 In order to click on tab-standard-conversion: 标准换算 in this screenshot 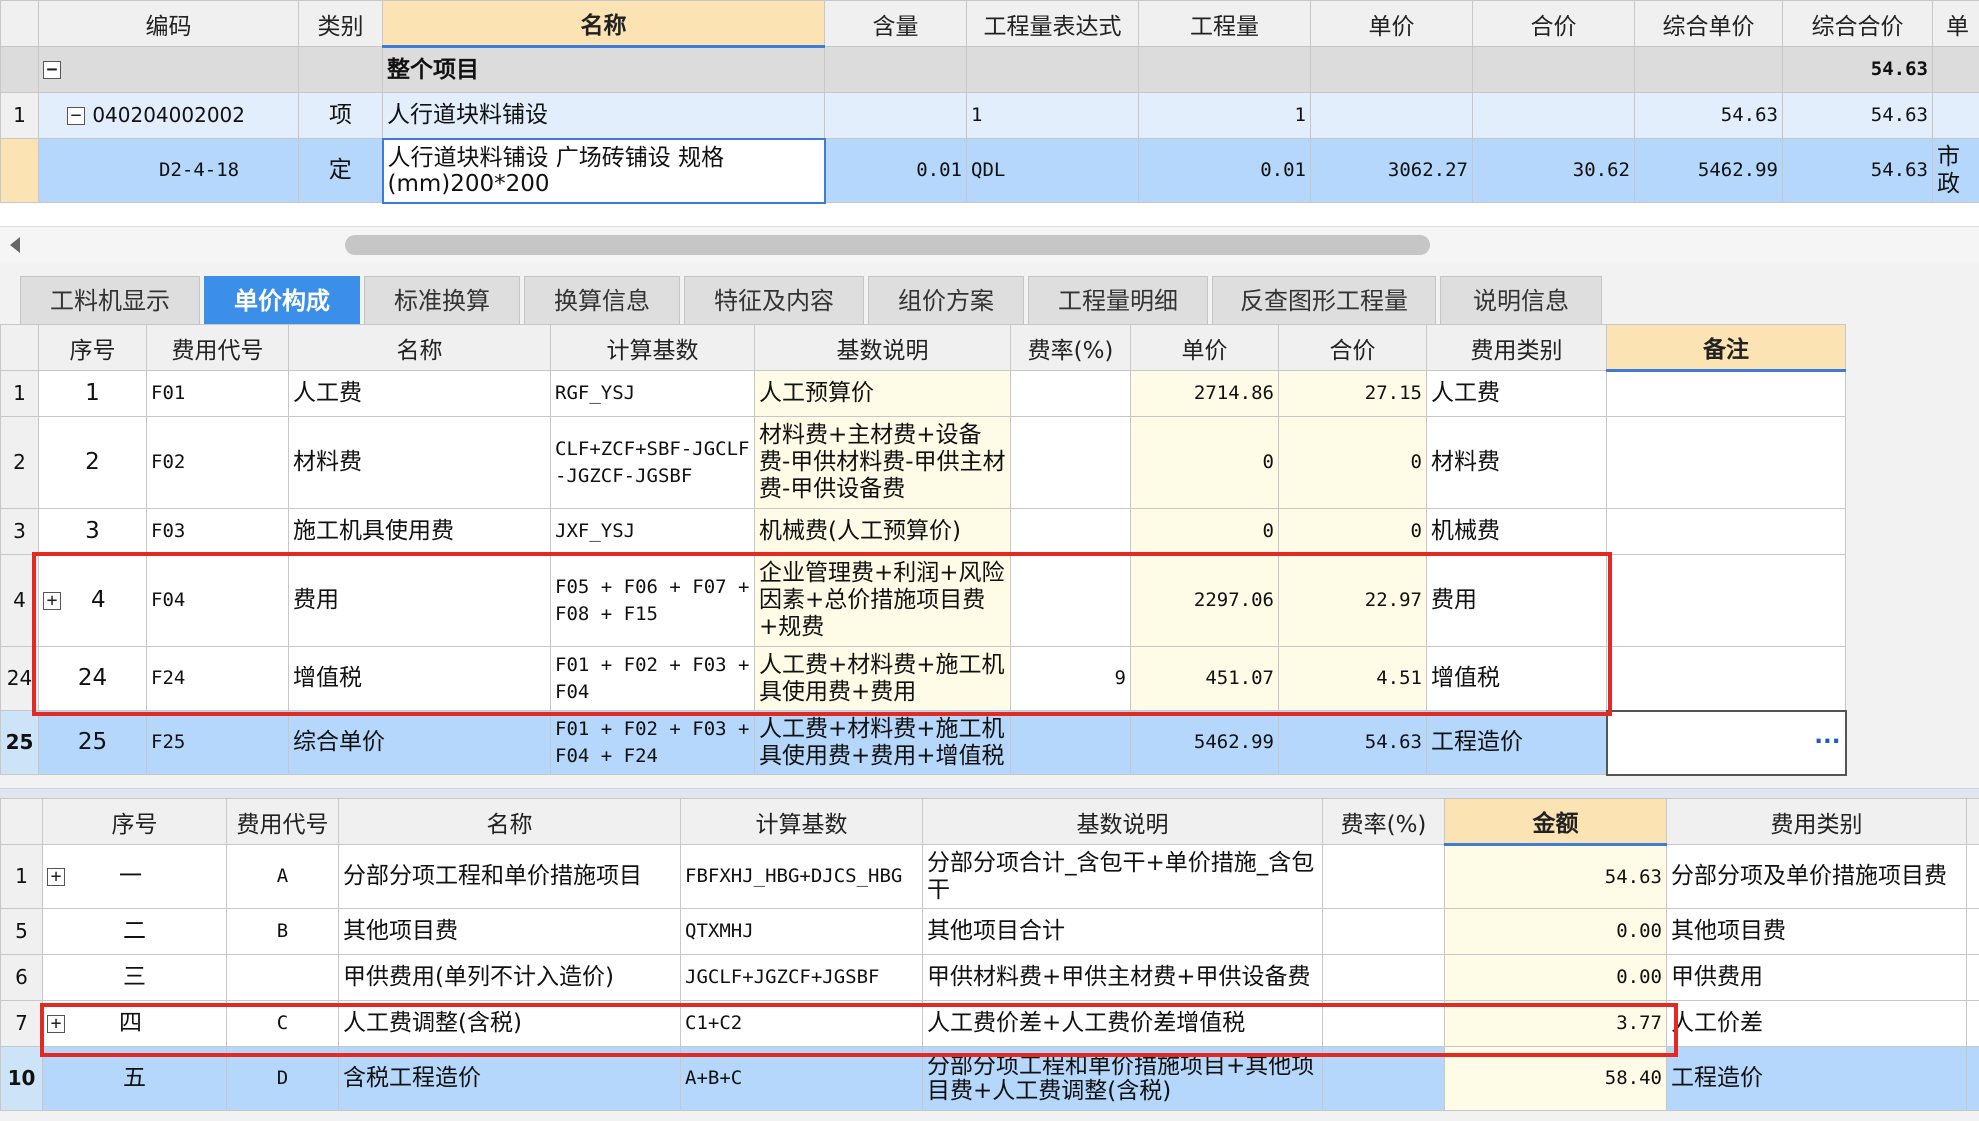, I will do `click(442, 300)`.